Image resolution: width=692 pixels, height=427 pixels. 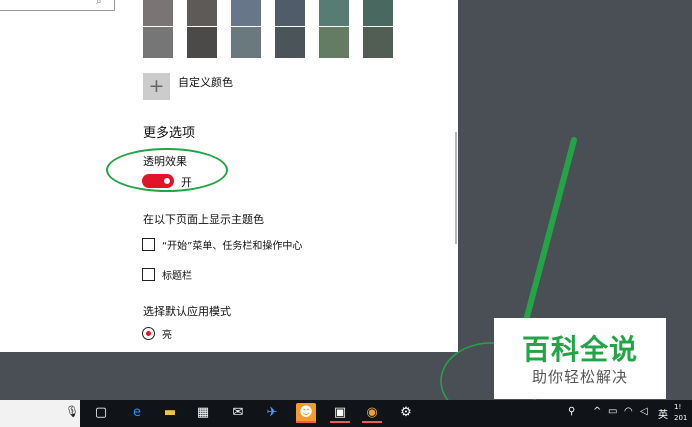 What do you see at coordinates (579, 377) in the screenshot?
I see `watermark-subtitle: 助你轻松解决` at bounding box center [579, 377].